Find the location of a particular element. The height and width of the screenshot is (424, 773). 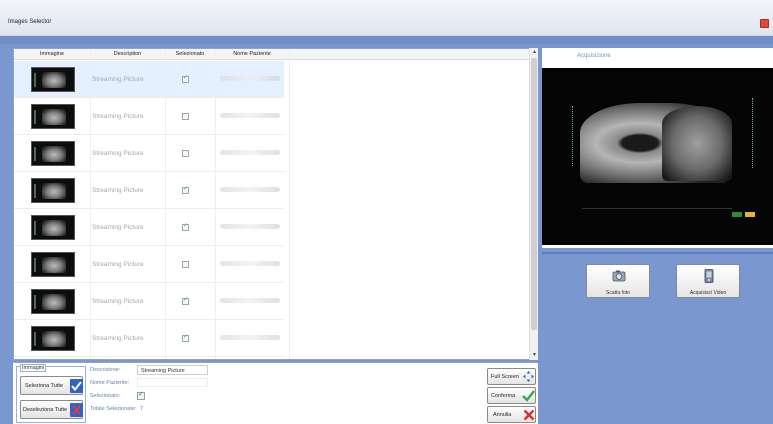

ultrasound-image-right is located at coordinates (697, 143).